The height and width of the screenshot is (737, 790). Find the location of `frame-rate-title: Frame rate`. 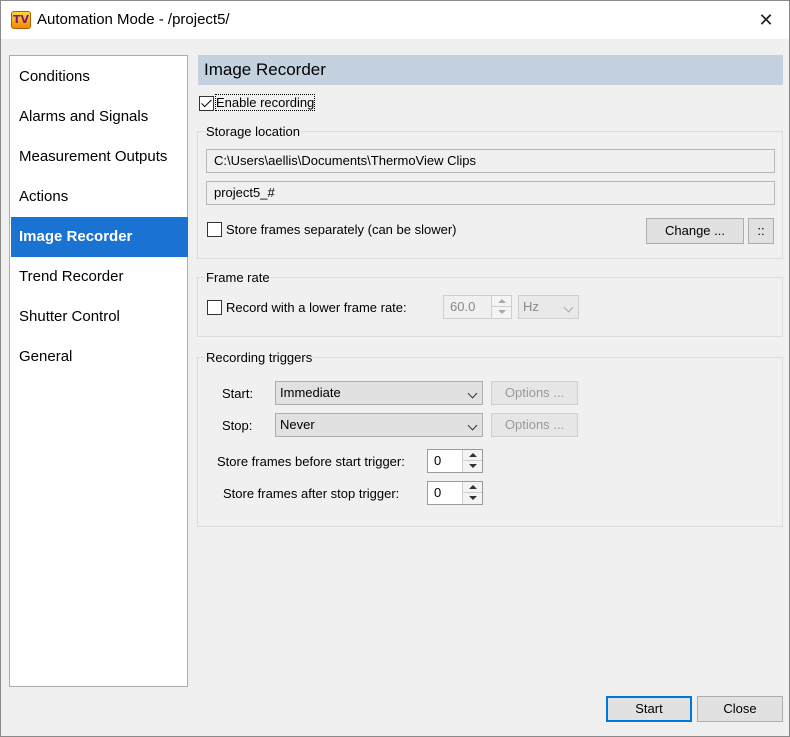

frame-rate-title: Frame rate is located at coordinates (238, 277).